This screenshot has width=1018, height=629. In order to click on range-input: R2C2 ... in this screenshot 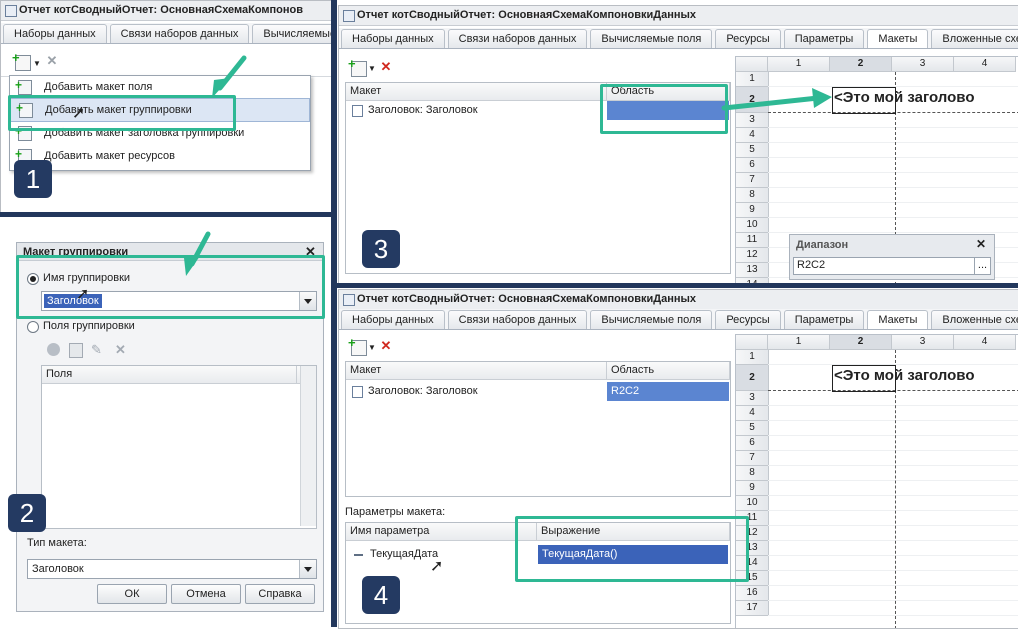, I will do `click(892, 266)`.